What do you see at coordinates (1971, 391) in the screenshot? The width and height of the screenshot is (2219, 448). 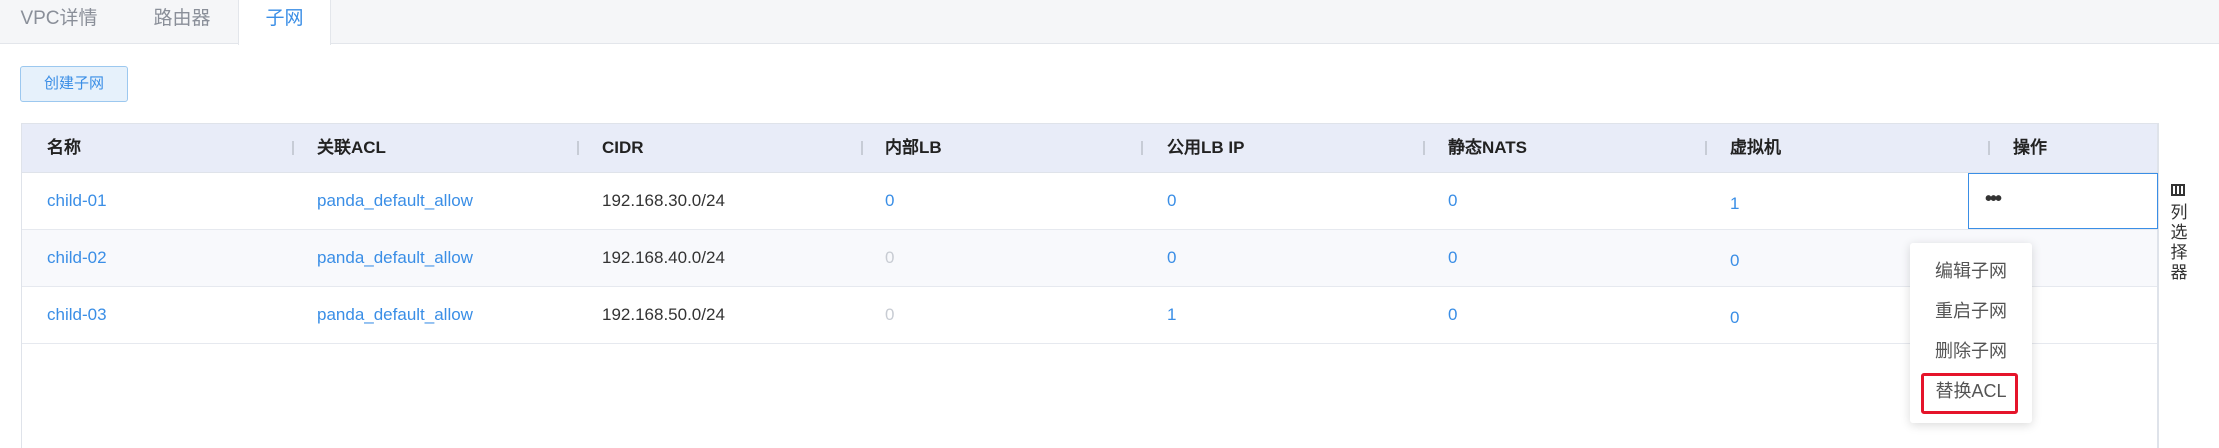 I see `menu-item-replace-acl: 替换ACL` at bounding box center [1971, 391].